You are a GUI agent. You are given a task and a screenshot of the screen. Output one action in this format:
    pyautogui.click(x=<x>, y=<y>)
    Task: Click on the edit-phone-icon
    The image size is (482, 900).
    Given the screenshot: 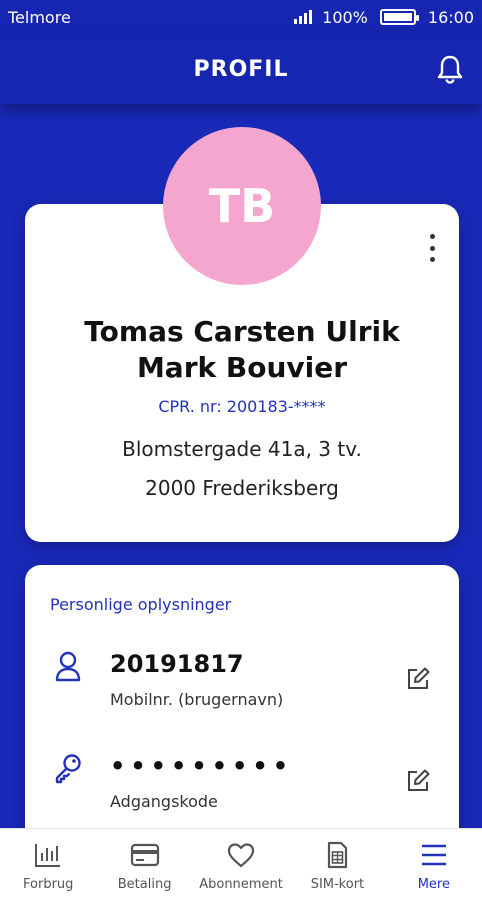 What is the action you would take?
    pyautogui.click(x=418, y=679)
    